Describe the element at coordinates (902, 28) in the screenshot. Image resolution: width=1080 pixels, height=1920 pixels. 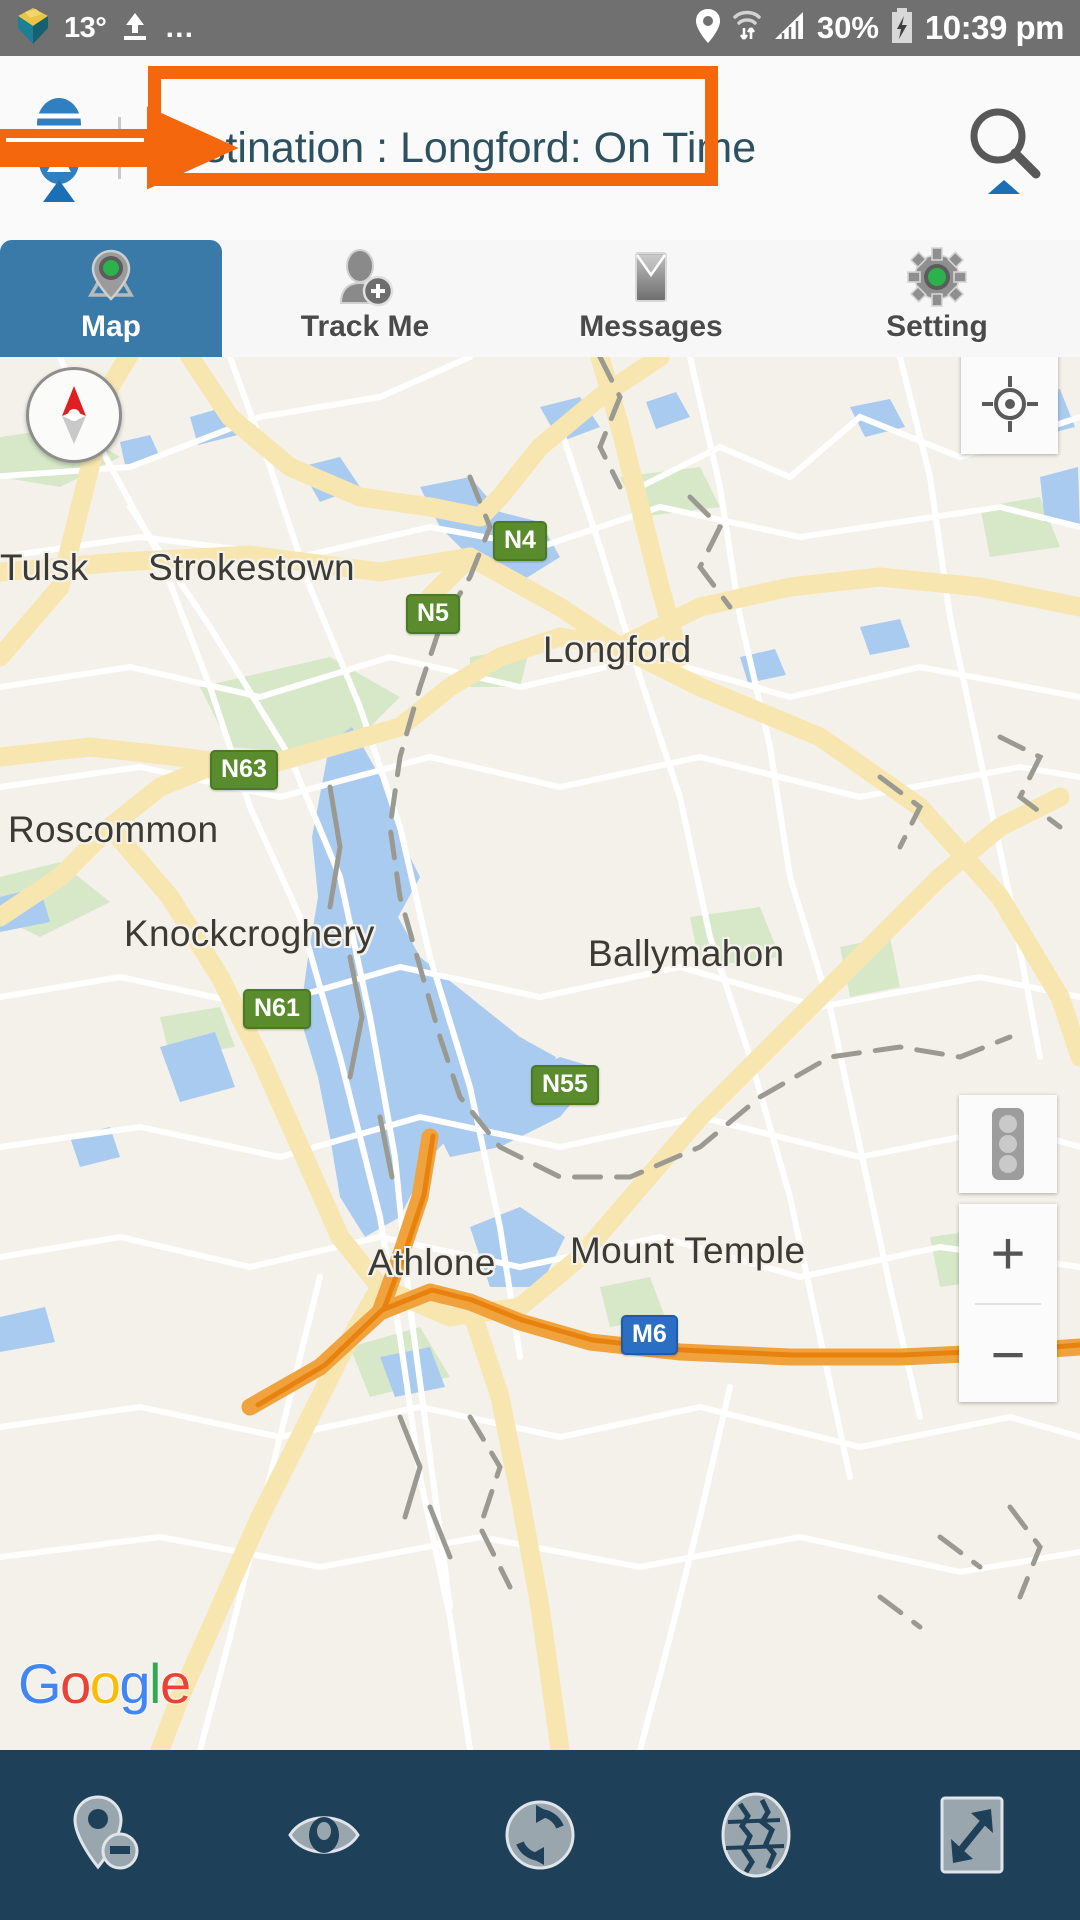
I see `battery-charging-icon` at that location.